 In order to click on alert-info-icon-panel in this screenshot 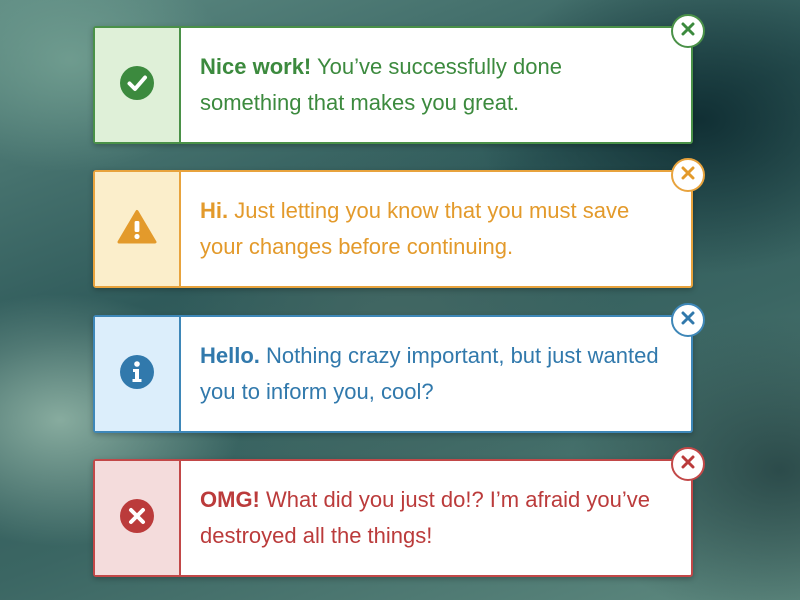, I will do `click(138, 374)`.